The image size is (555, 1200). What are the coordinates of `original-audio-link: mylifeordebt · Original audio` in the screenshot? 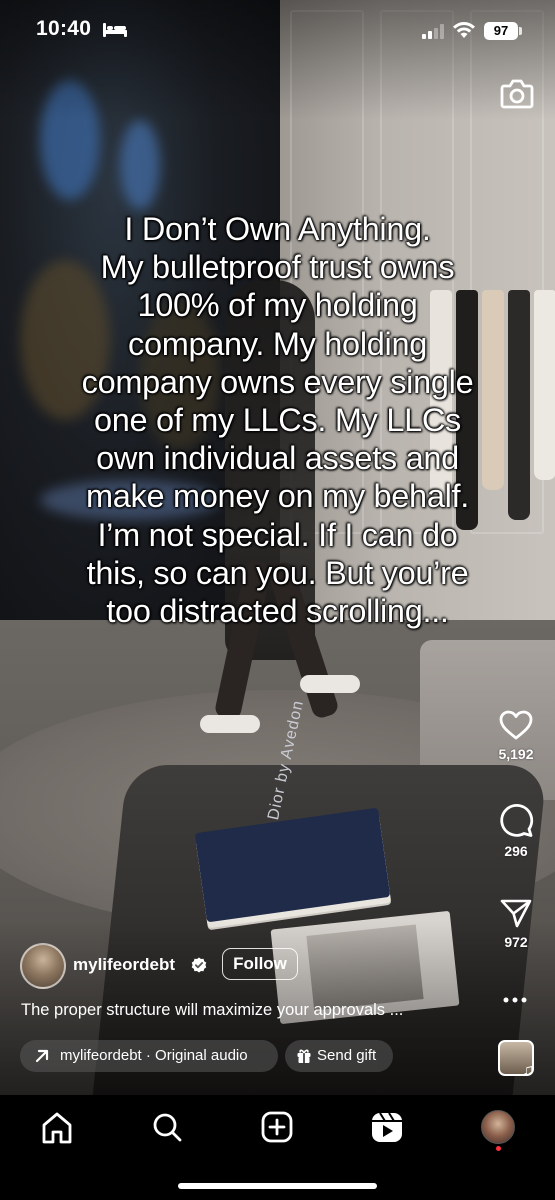 It's located at (149, 1056).